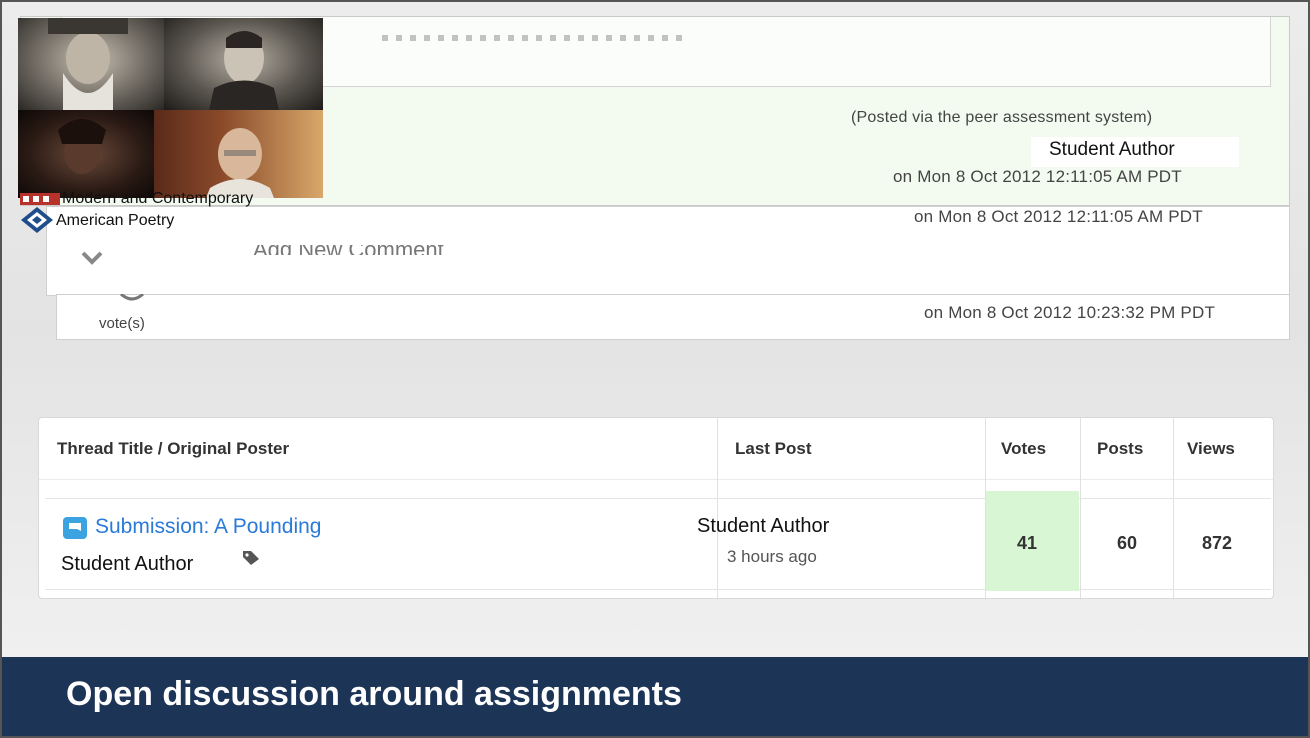 Image resolution: width=1310 pixels, height=738 pixels. I want to click on course-title-line1: Modern and Contemporary, so click(158, 198).